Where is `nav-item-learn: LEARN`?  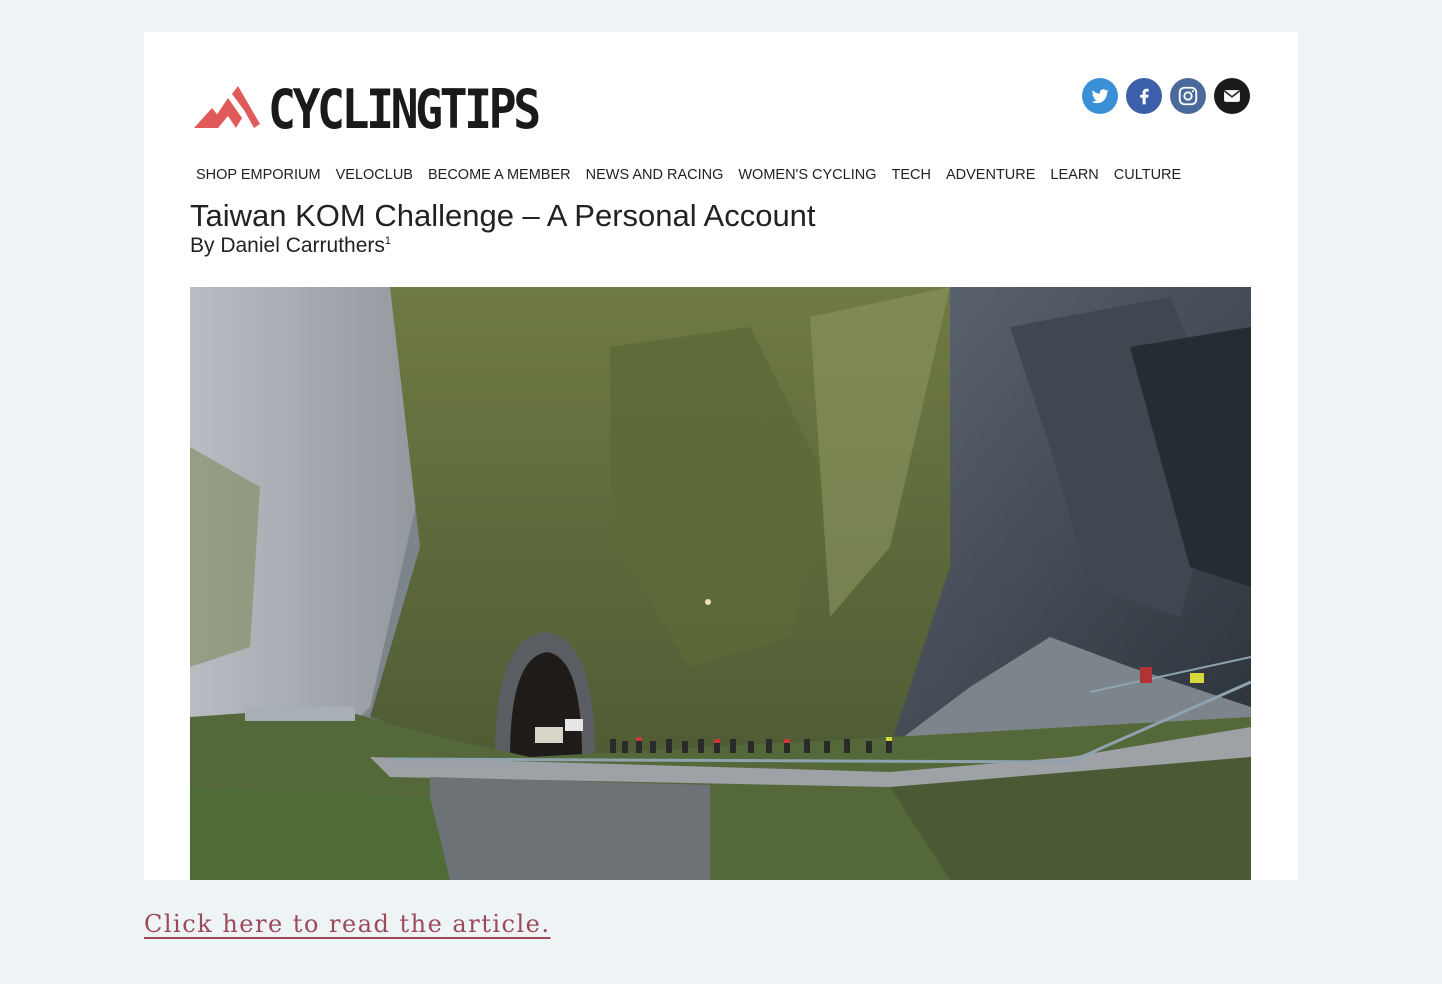 nav-item-learn: LEARN is located at coordinates (1074, 175).